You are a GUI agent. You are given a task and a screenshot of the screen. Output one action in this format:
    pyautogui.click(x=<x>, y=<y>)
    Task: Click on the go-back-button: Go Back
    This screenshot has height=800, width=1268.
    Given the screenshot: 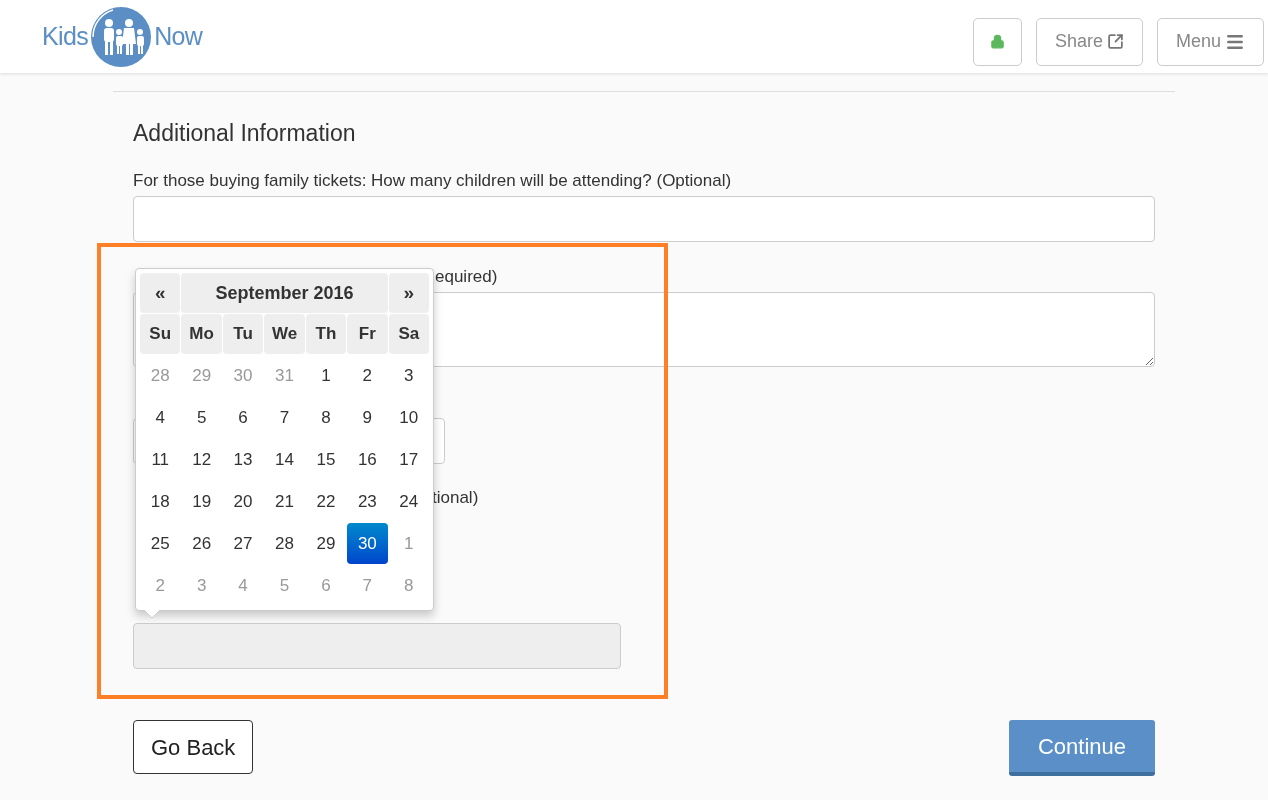 What is the action you would take?
    pyautogui.click(x=193, y=747)
    